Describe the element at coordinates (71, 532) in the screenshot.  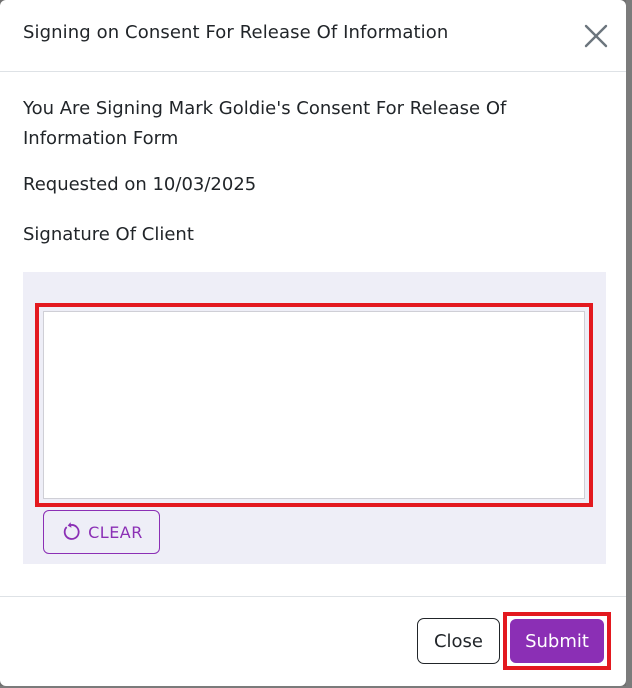
I see `refresh-icon` at that location.